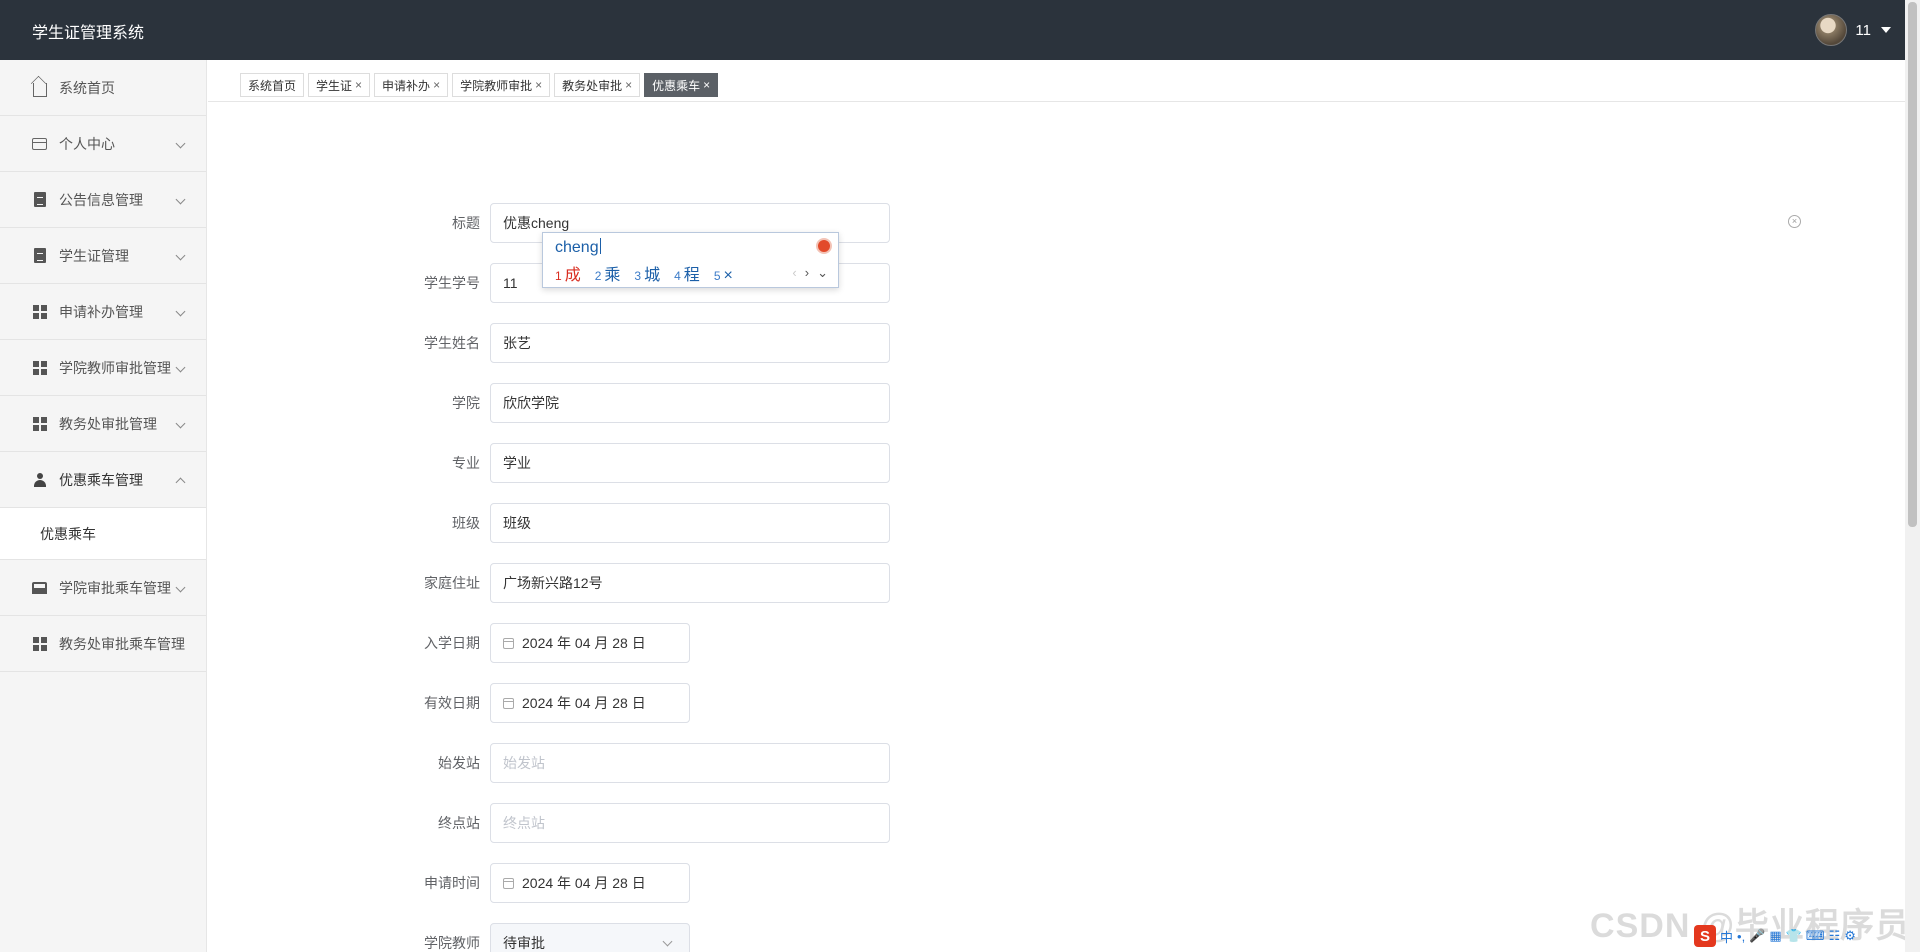  What do you see at coordinates (1853, 30) in the screenshot?
I see `user-menu: 11` at bounding box center [1853, 30].